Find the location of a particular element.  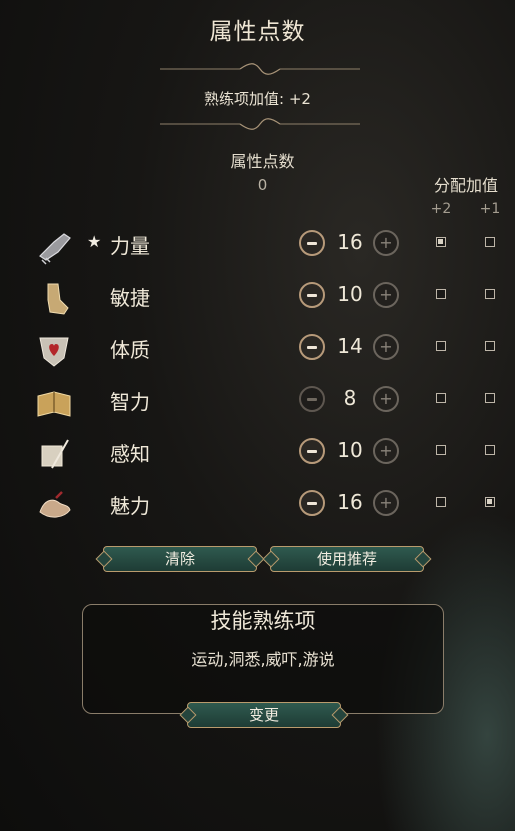

ability-score: 14 is located at coordinates (350, 346).